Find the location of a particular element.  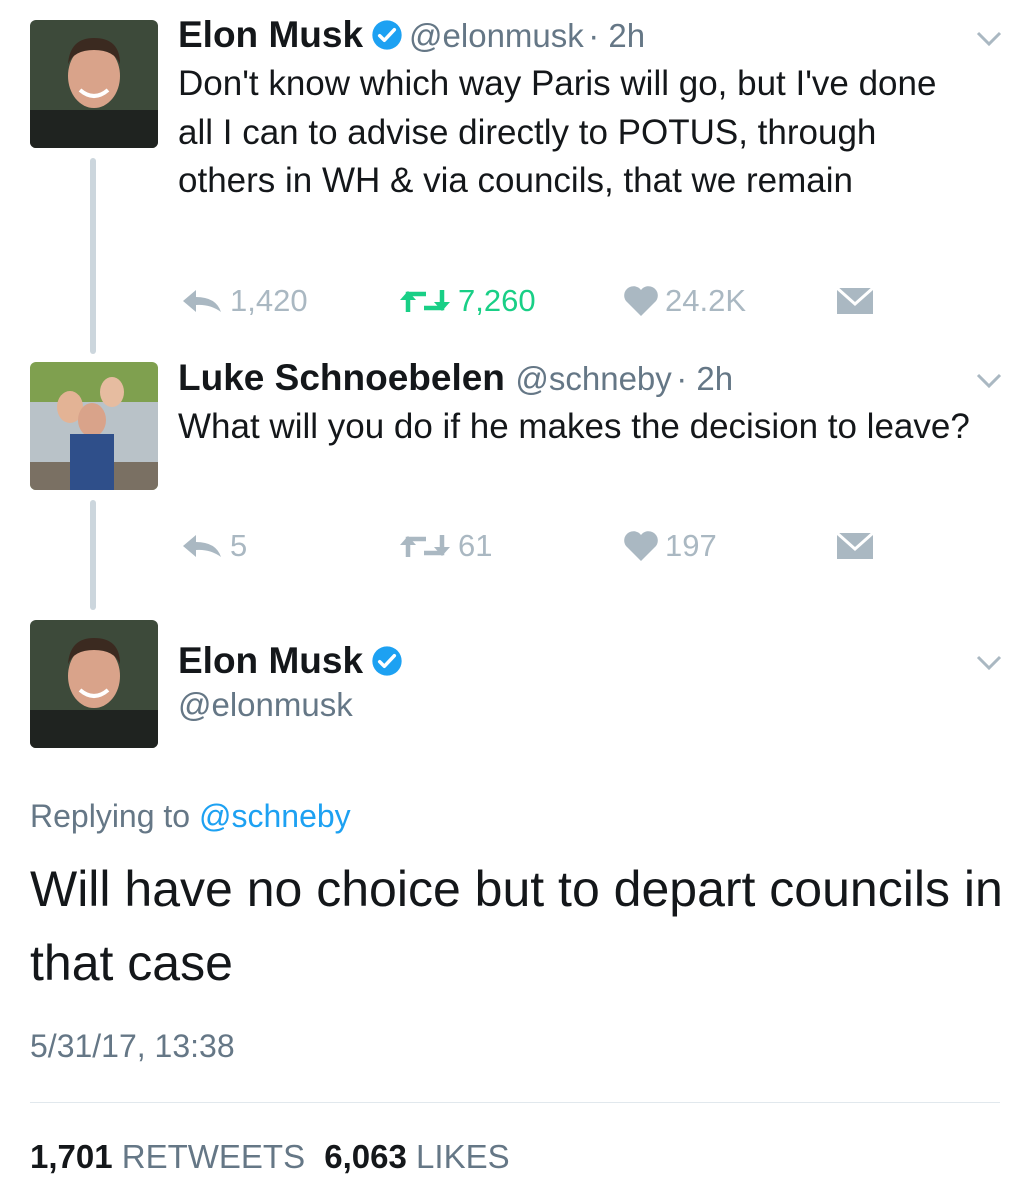

tweet-header: Luke Schnoebelen @schneby · 2h is located at coordinates (455, 378).